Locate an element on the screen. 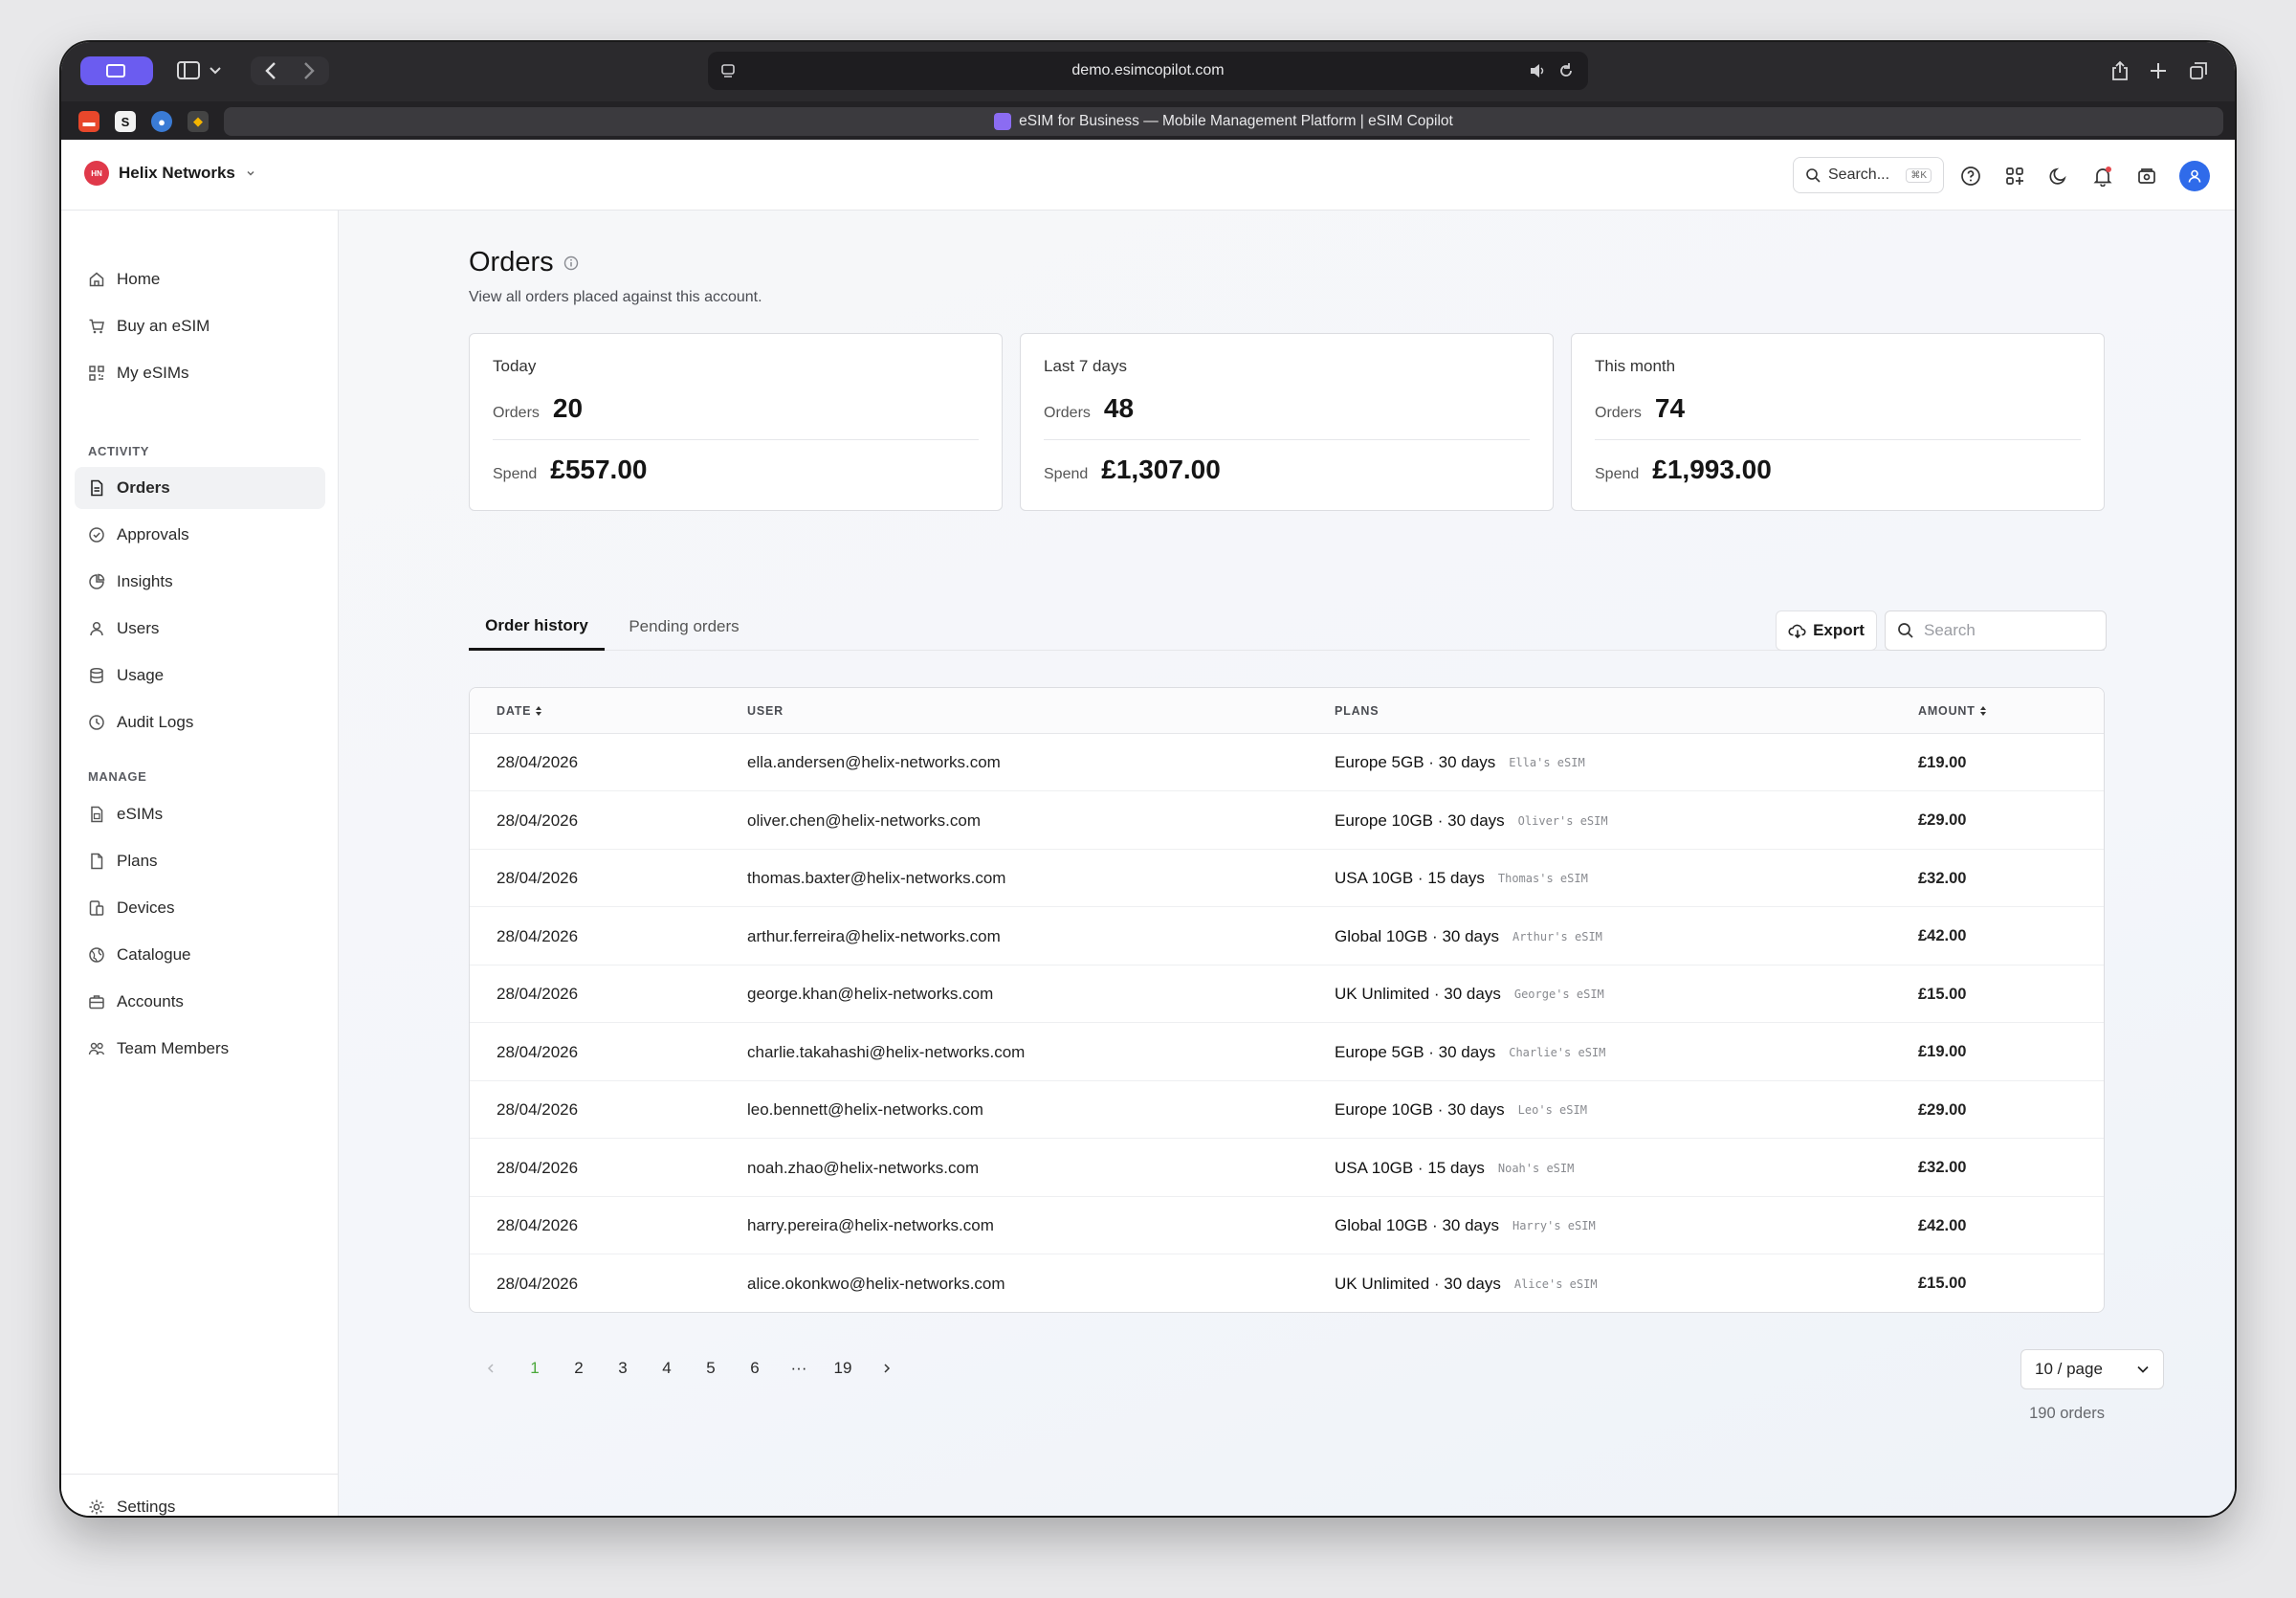 The width and height of the screenshot is (2296, 1598). sort-icon is located at coordinates (539, 711).